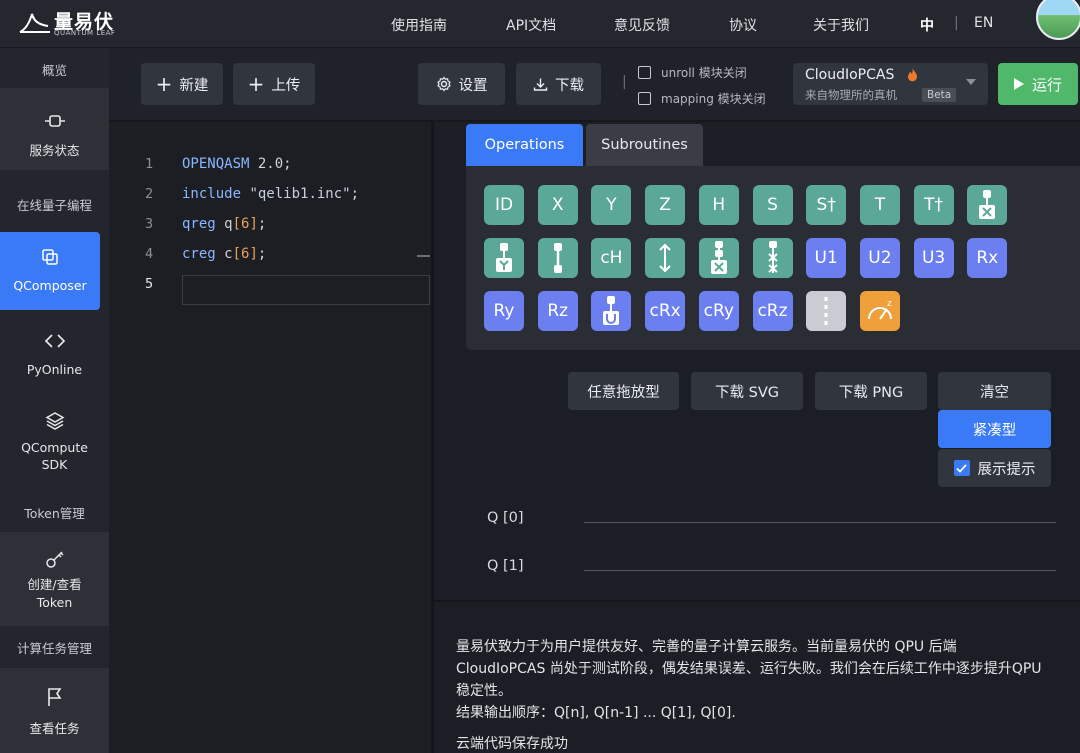  What do you see at coordinates (611, 205) in the screenshot?
I see `gate-button: Y` at bounding box center [611, 205].